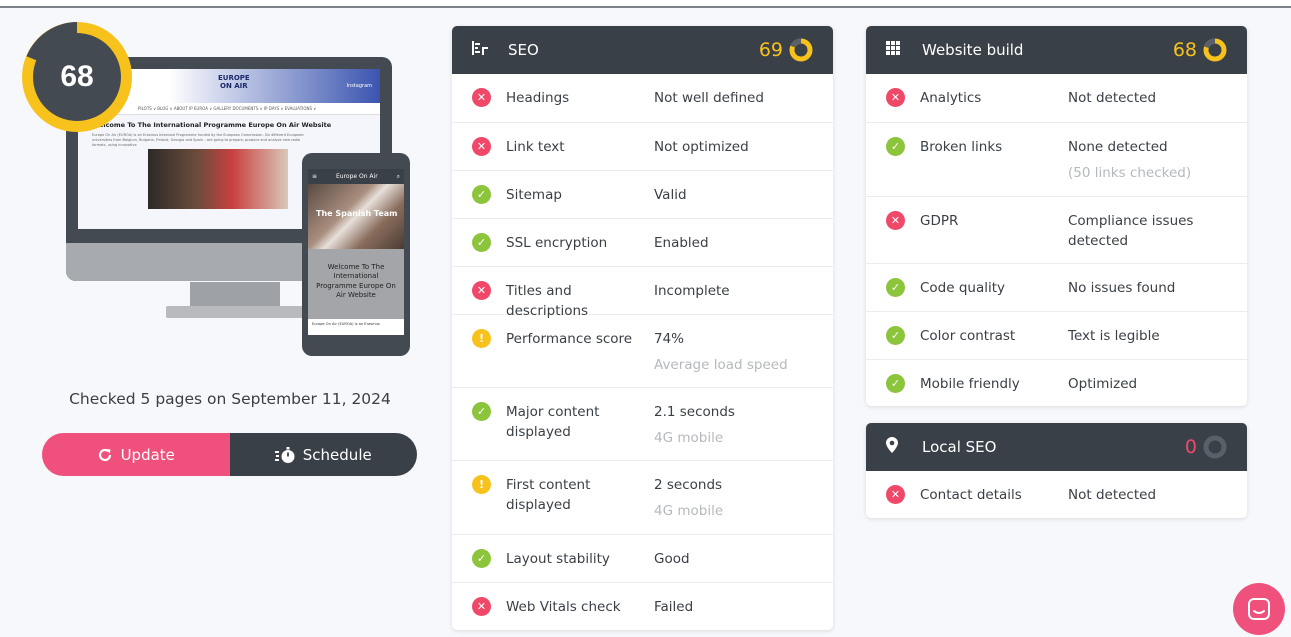 The height and width of the screenshot is (637, 1291). Describe the element at coordinates (1056, 50) in the screenshot. I see `website-build-card-header: Website build 68` at that location.